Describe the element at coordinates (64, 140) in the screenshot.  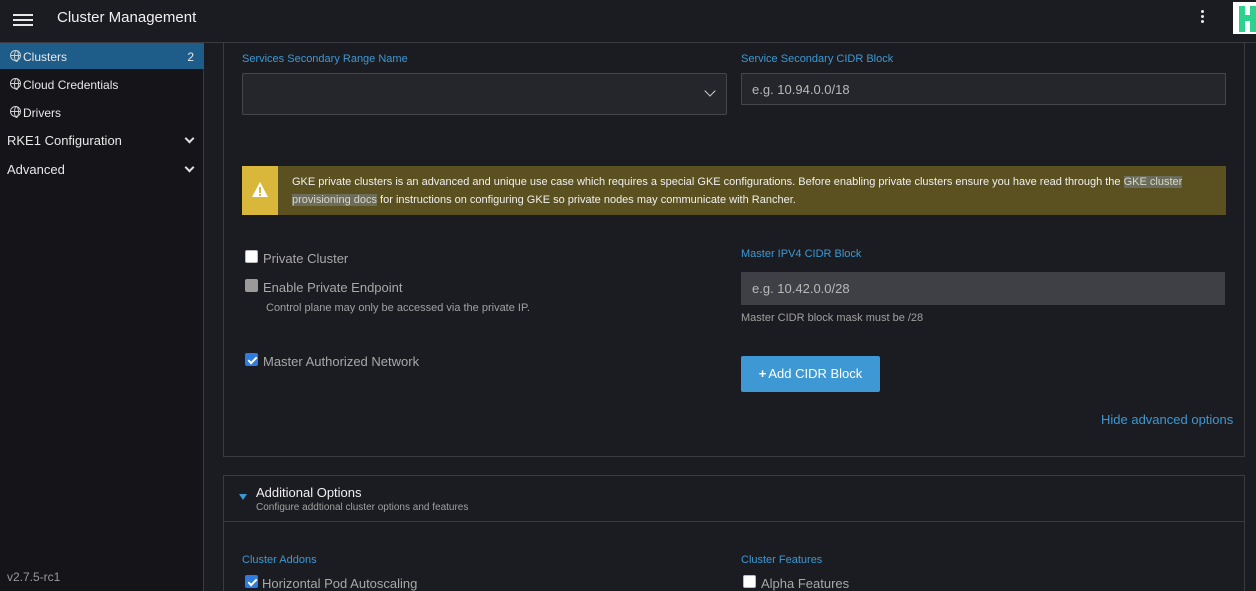
I see `sidebar-group-label: RKE1 Configuration` at that location.